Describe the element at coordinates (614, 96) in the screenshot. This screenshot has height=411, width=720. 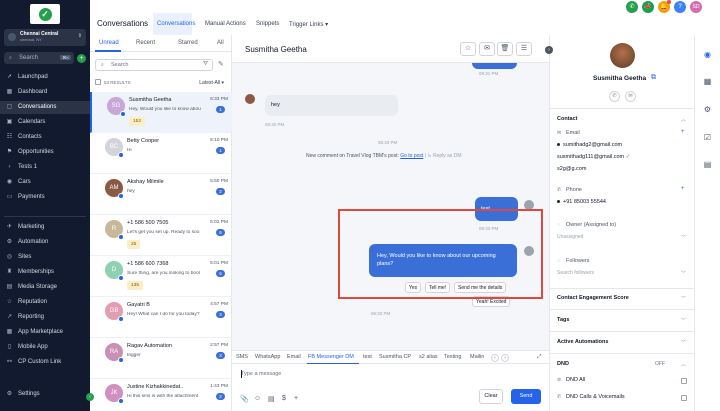
I see `call-icon: ✆` at that location.